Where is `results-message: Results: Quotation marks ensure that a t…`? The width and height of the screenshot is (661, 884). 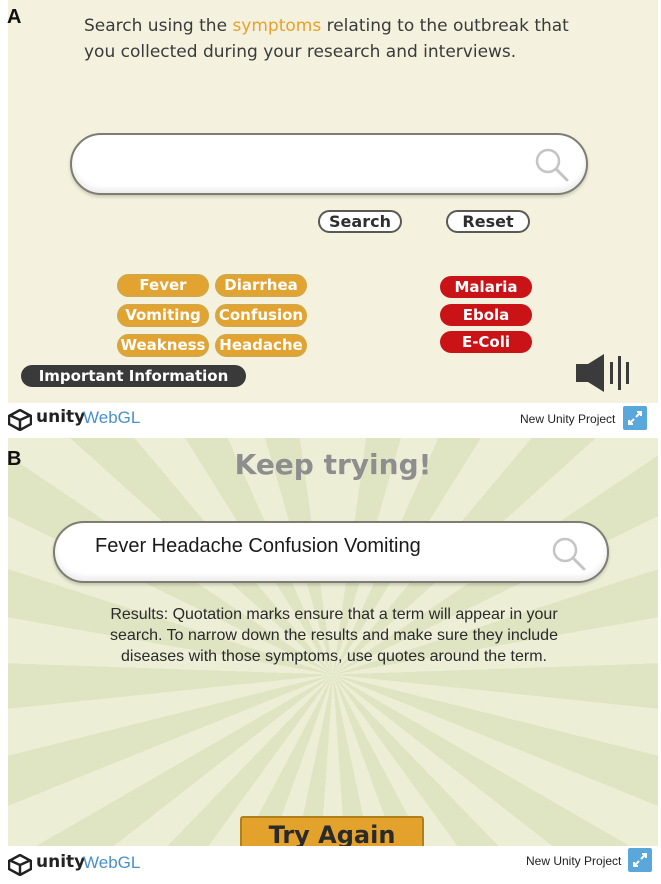 results-message: Results: Quotation marks ensure that a t… is located at coordinates (334, 635).